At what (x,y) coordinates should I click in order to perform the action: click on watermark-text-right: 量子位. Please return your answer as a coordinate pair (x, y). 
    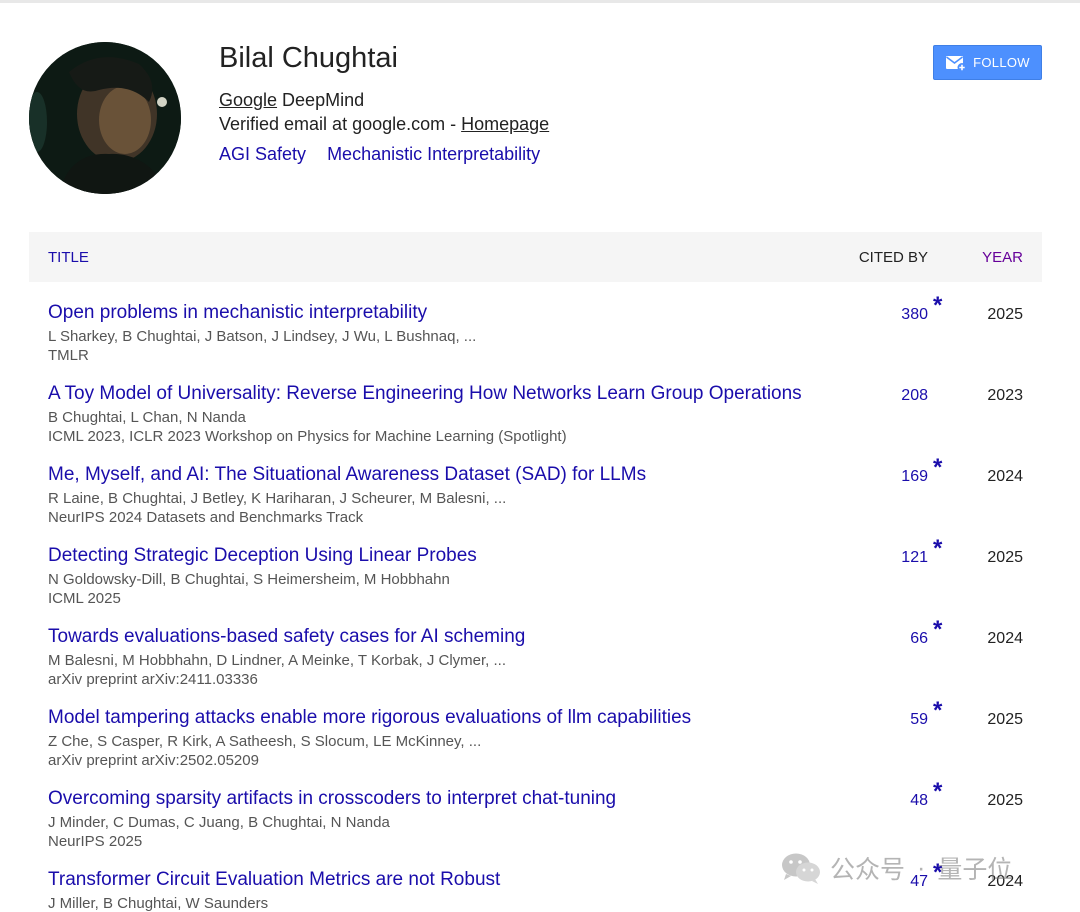
    Looking at the image, I should click on (975, 870).